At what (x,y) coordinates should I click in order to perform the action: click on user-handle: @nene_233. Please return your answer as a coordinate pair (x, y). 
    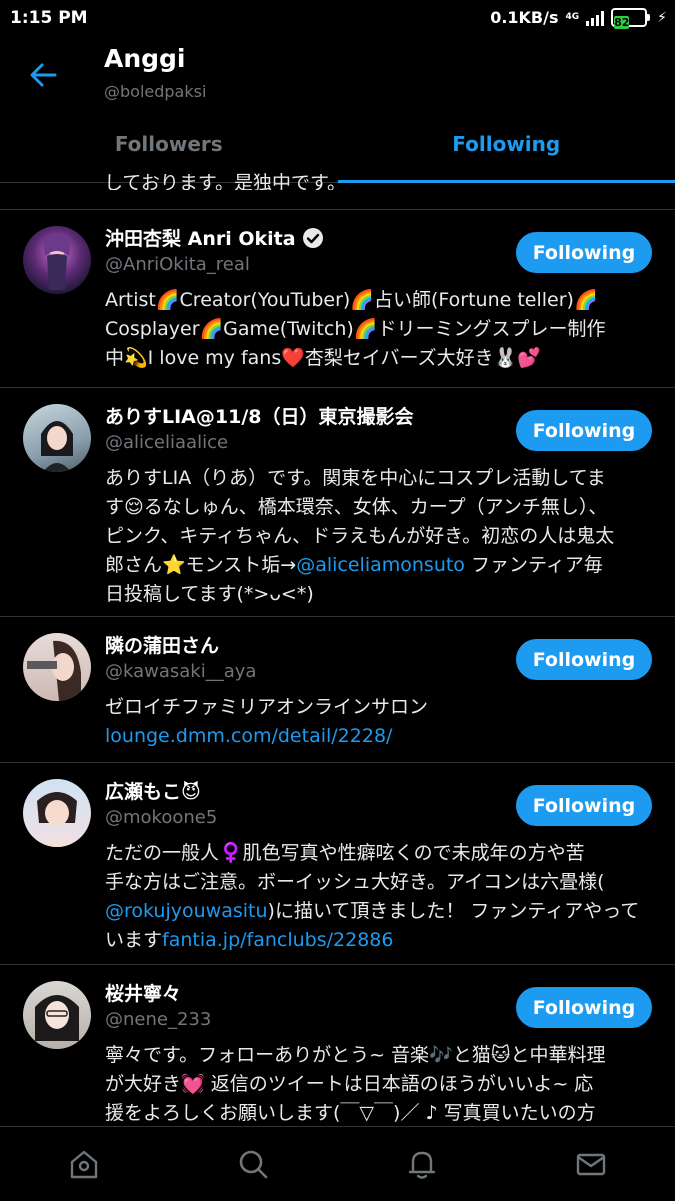
    Looking at the image, I should click on (158, 1019).